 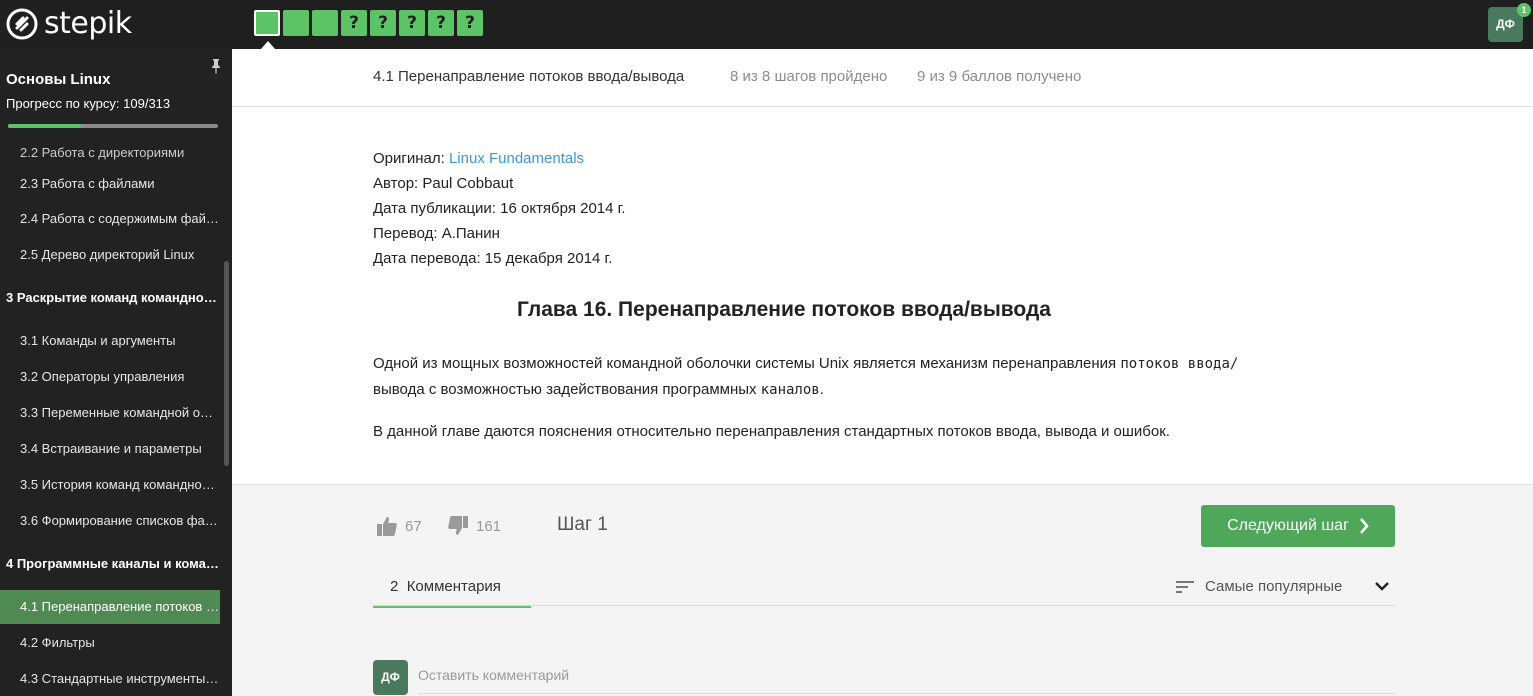 What do you see at coordinates (88, 103) in the screenshot?
I see `course-progress-label: Прогресс по курсу: 109/313` at bounding box center [88, 103].